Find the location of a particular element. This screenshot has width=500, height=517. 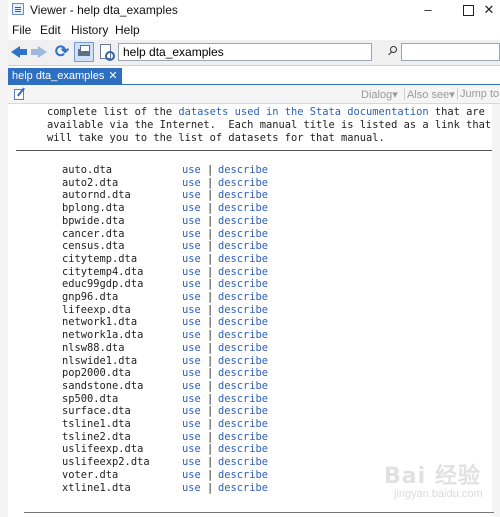

list-item: network1.dta use | describe is located at coordinates (256, 322).